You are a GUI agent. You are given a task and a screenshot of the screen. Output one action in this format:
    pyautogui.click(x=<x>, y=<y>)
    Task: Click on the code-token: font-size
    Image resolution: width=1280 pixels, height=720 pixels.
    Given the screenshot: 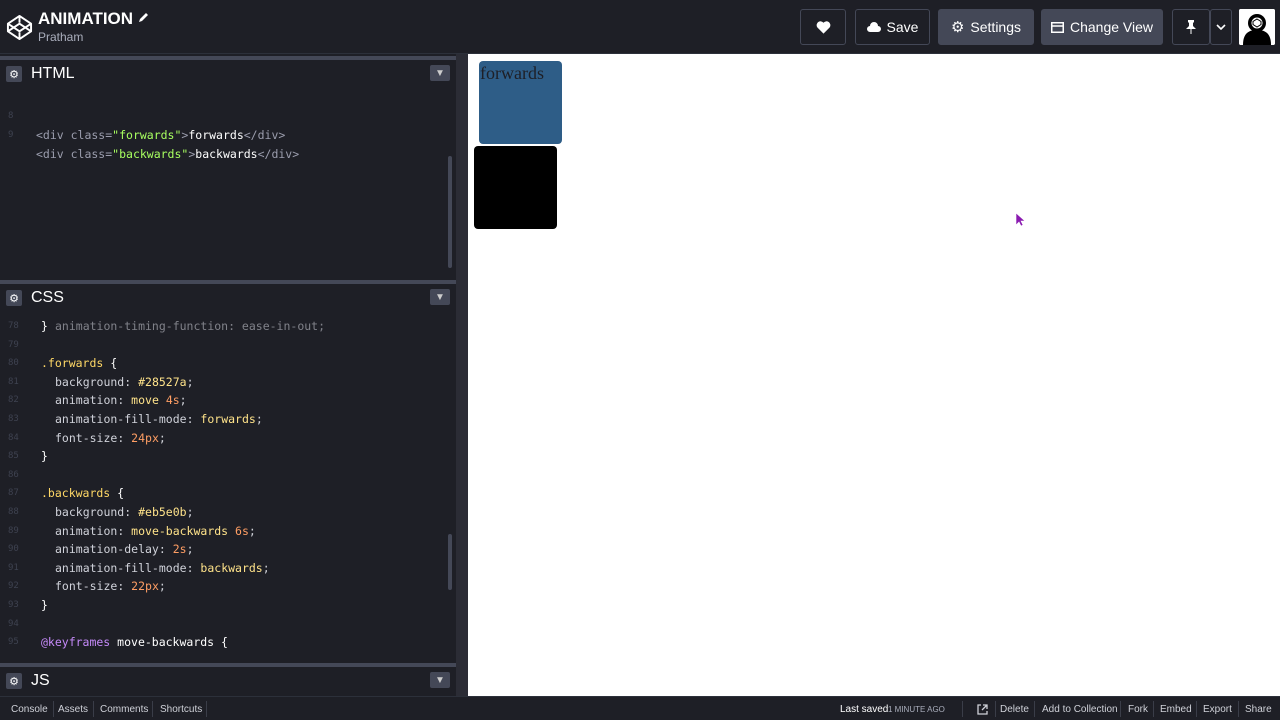 What is the action you would take?
    pyautogui.click(x=86, y=586)
    